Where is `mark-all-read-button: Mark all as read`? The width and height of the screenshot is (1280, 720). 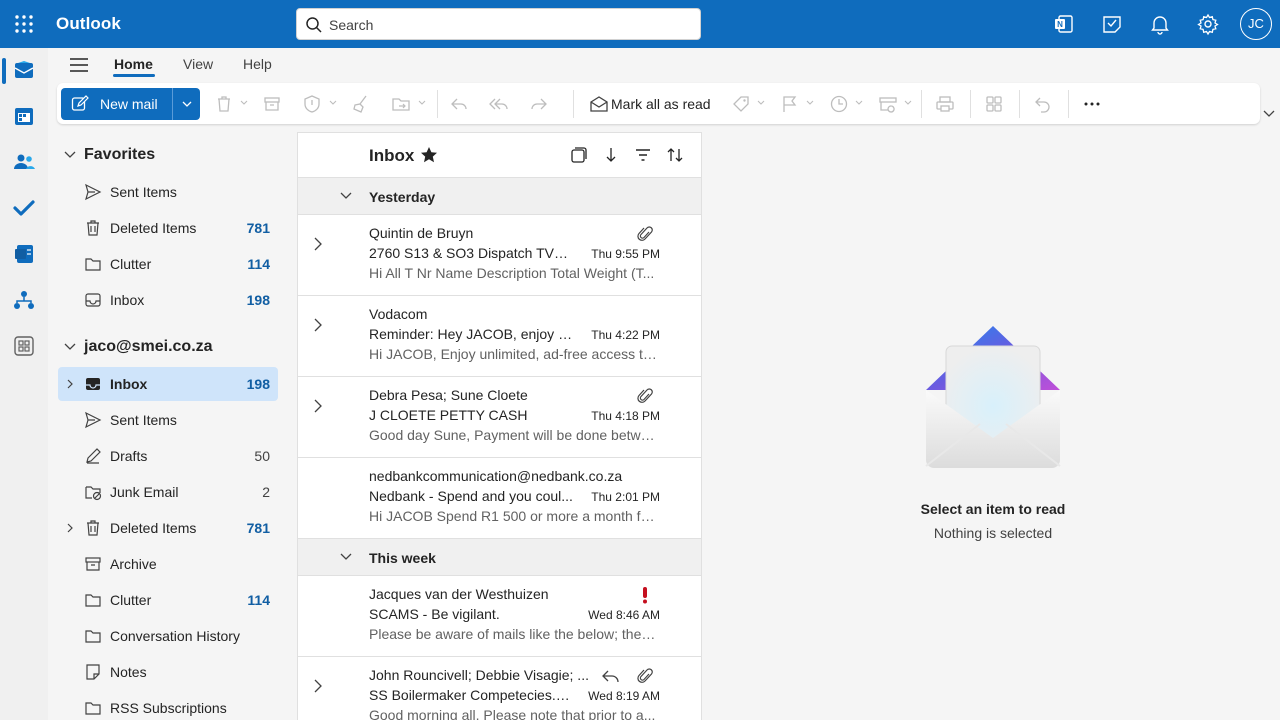 mark-all-read-button: Mark all as read is located at coordinates (661, 104).